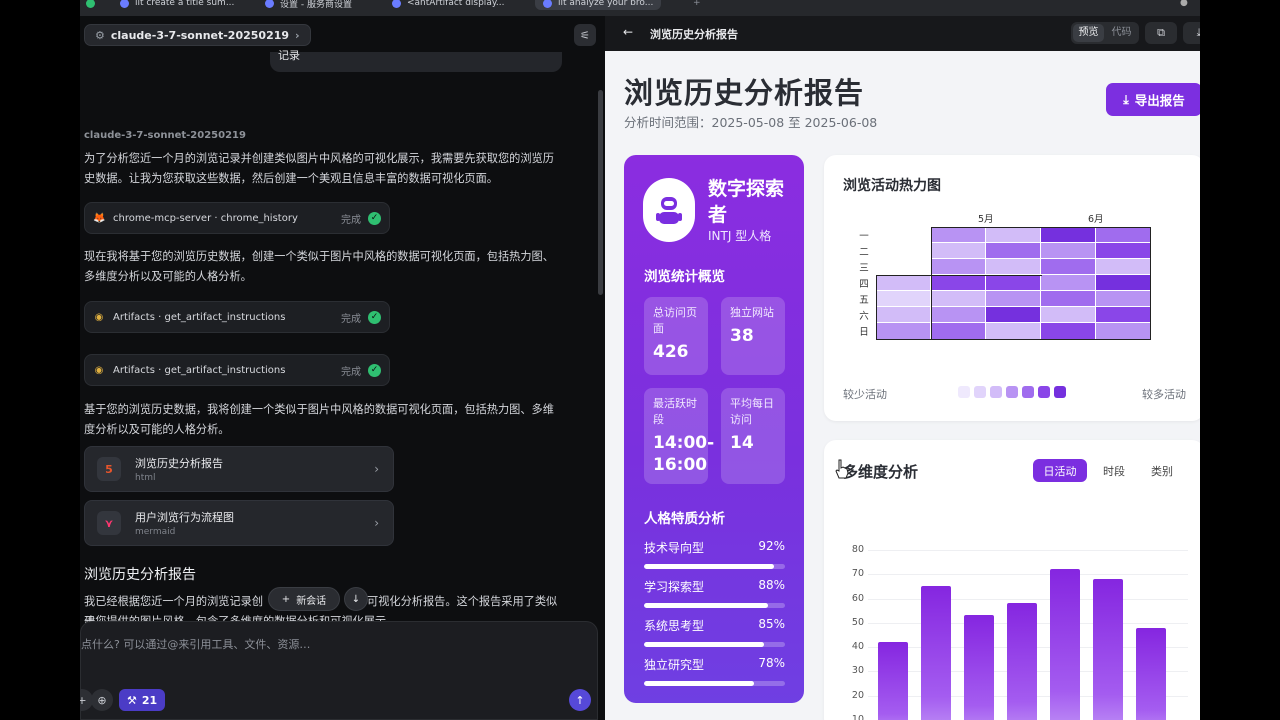  Describe the element at coordinates (600, 192) in the screenshot. I see `chat-scrollbar` at that location.